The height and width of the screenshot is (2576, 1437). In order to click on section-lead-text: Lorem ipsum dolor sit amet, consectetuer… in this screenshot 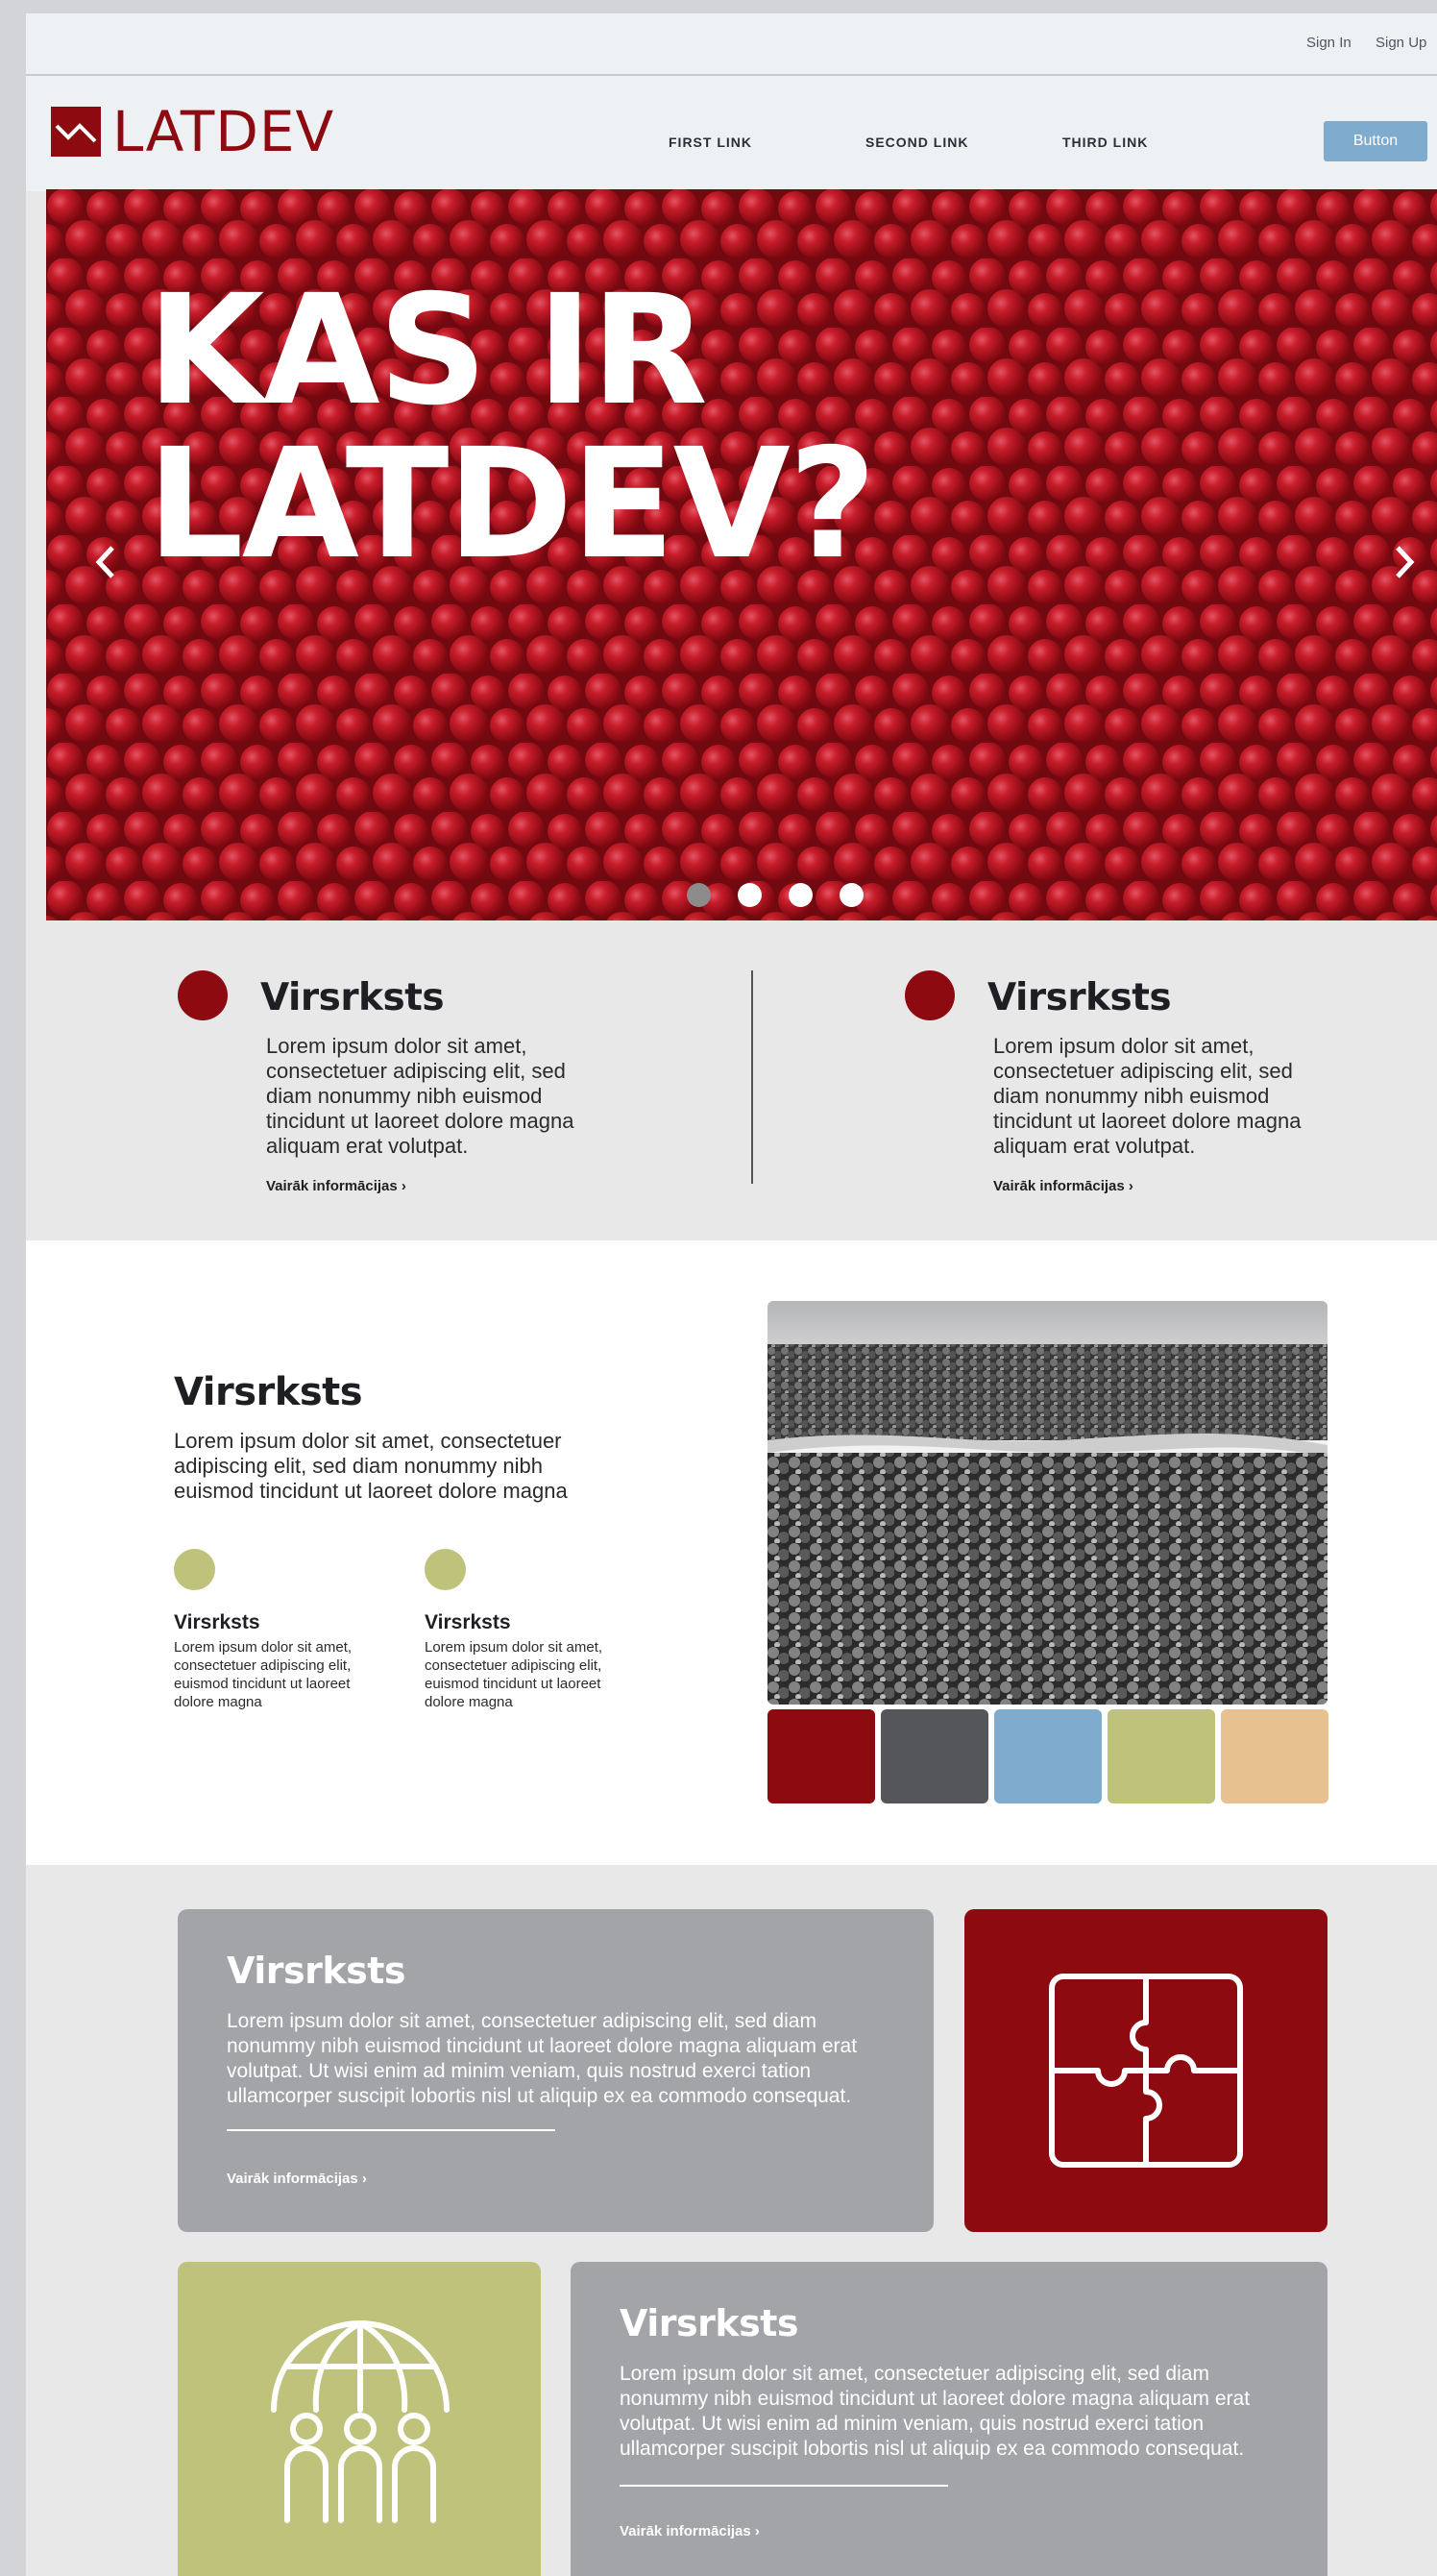, I will do `click(371, 1466)`.